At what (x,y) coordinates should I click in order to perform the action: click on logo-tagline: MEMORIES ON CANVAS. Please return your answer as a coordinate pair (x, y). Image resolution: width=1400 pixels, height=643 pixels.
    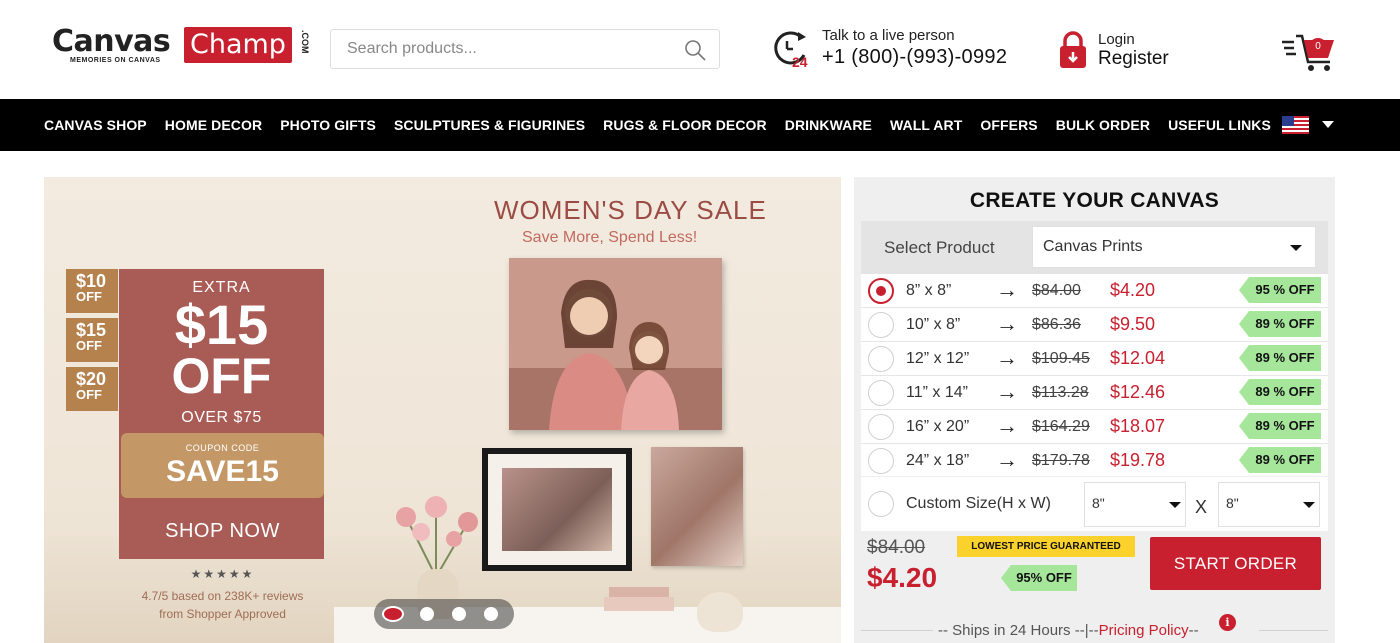
    Looking at the image, I should click on (115, 60).